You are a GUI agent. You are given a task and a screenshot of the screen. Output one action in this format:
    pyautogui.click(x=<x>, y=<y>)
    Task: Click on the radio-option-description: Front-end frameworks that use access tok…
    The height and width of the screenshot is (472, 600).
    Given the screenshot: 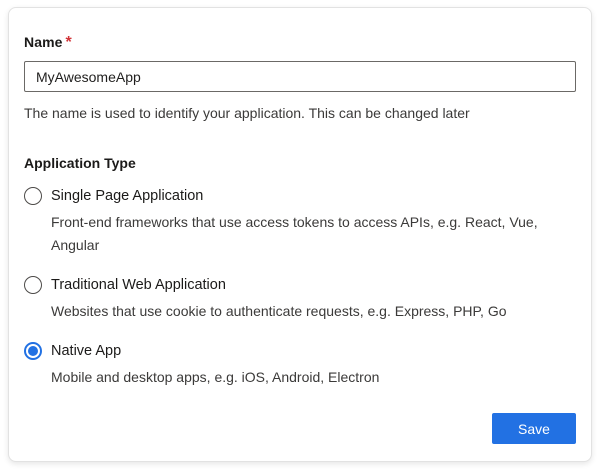 What is the action you would take?
    pyautogui.click(x=294, y=233)
    